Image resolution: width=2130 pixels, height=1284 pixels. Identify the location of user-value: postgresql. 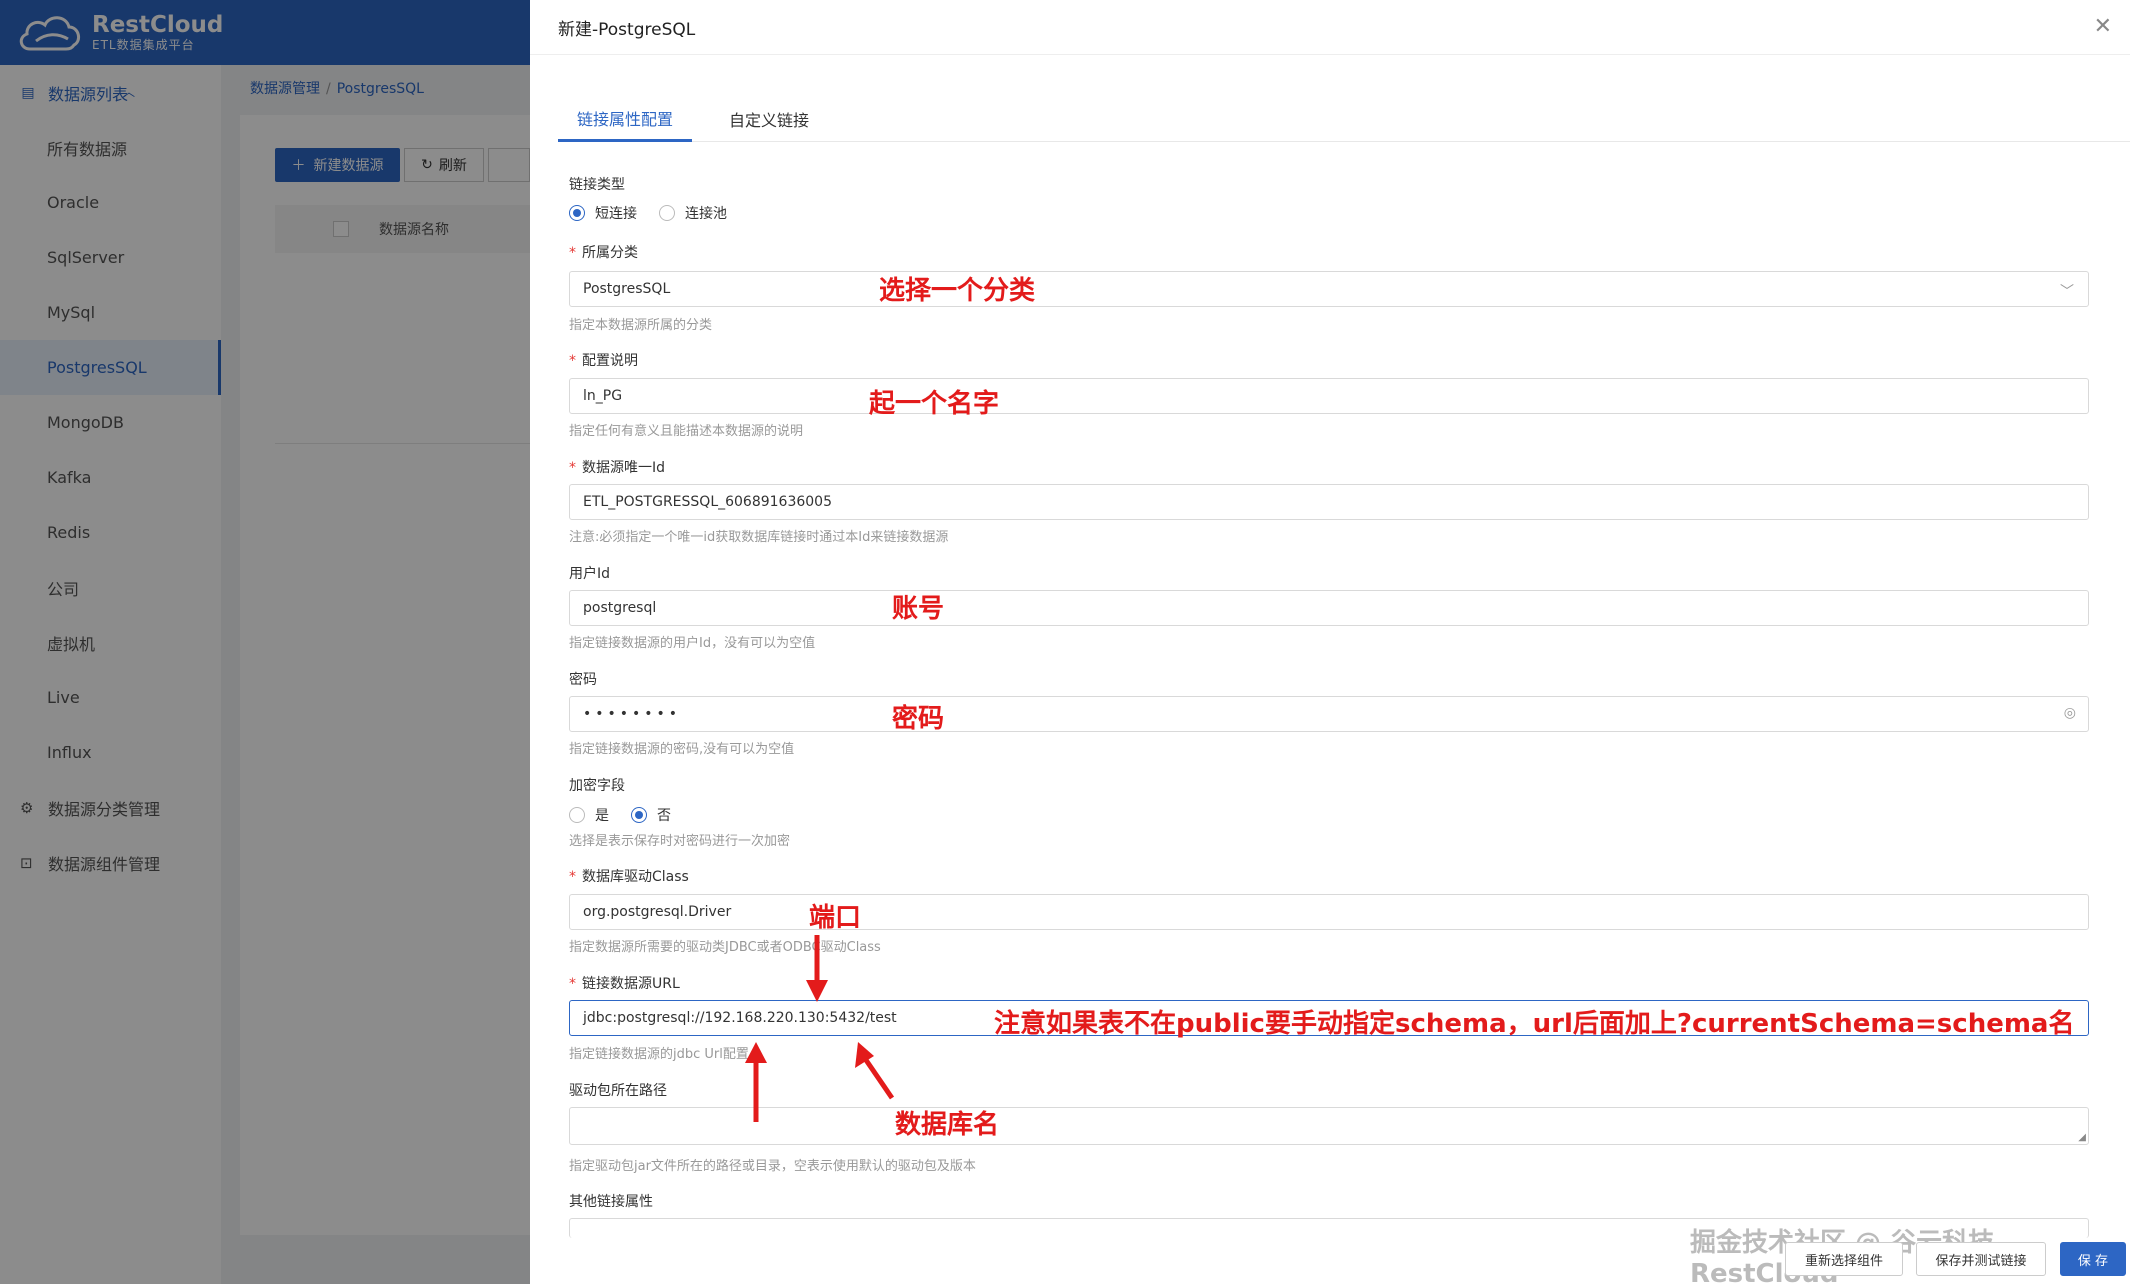
(620, 608).